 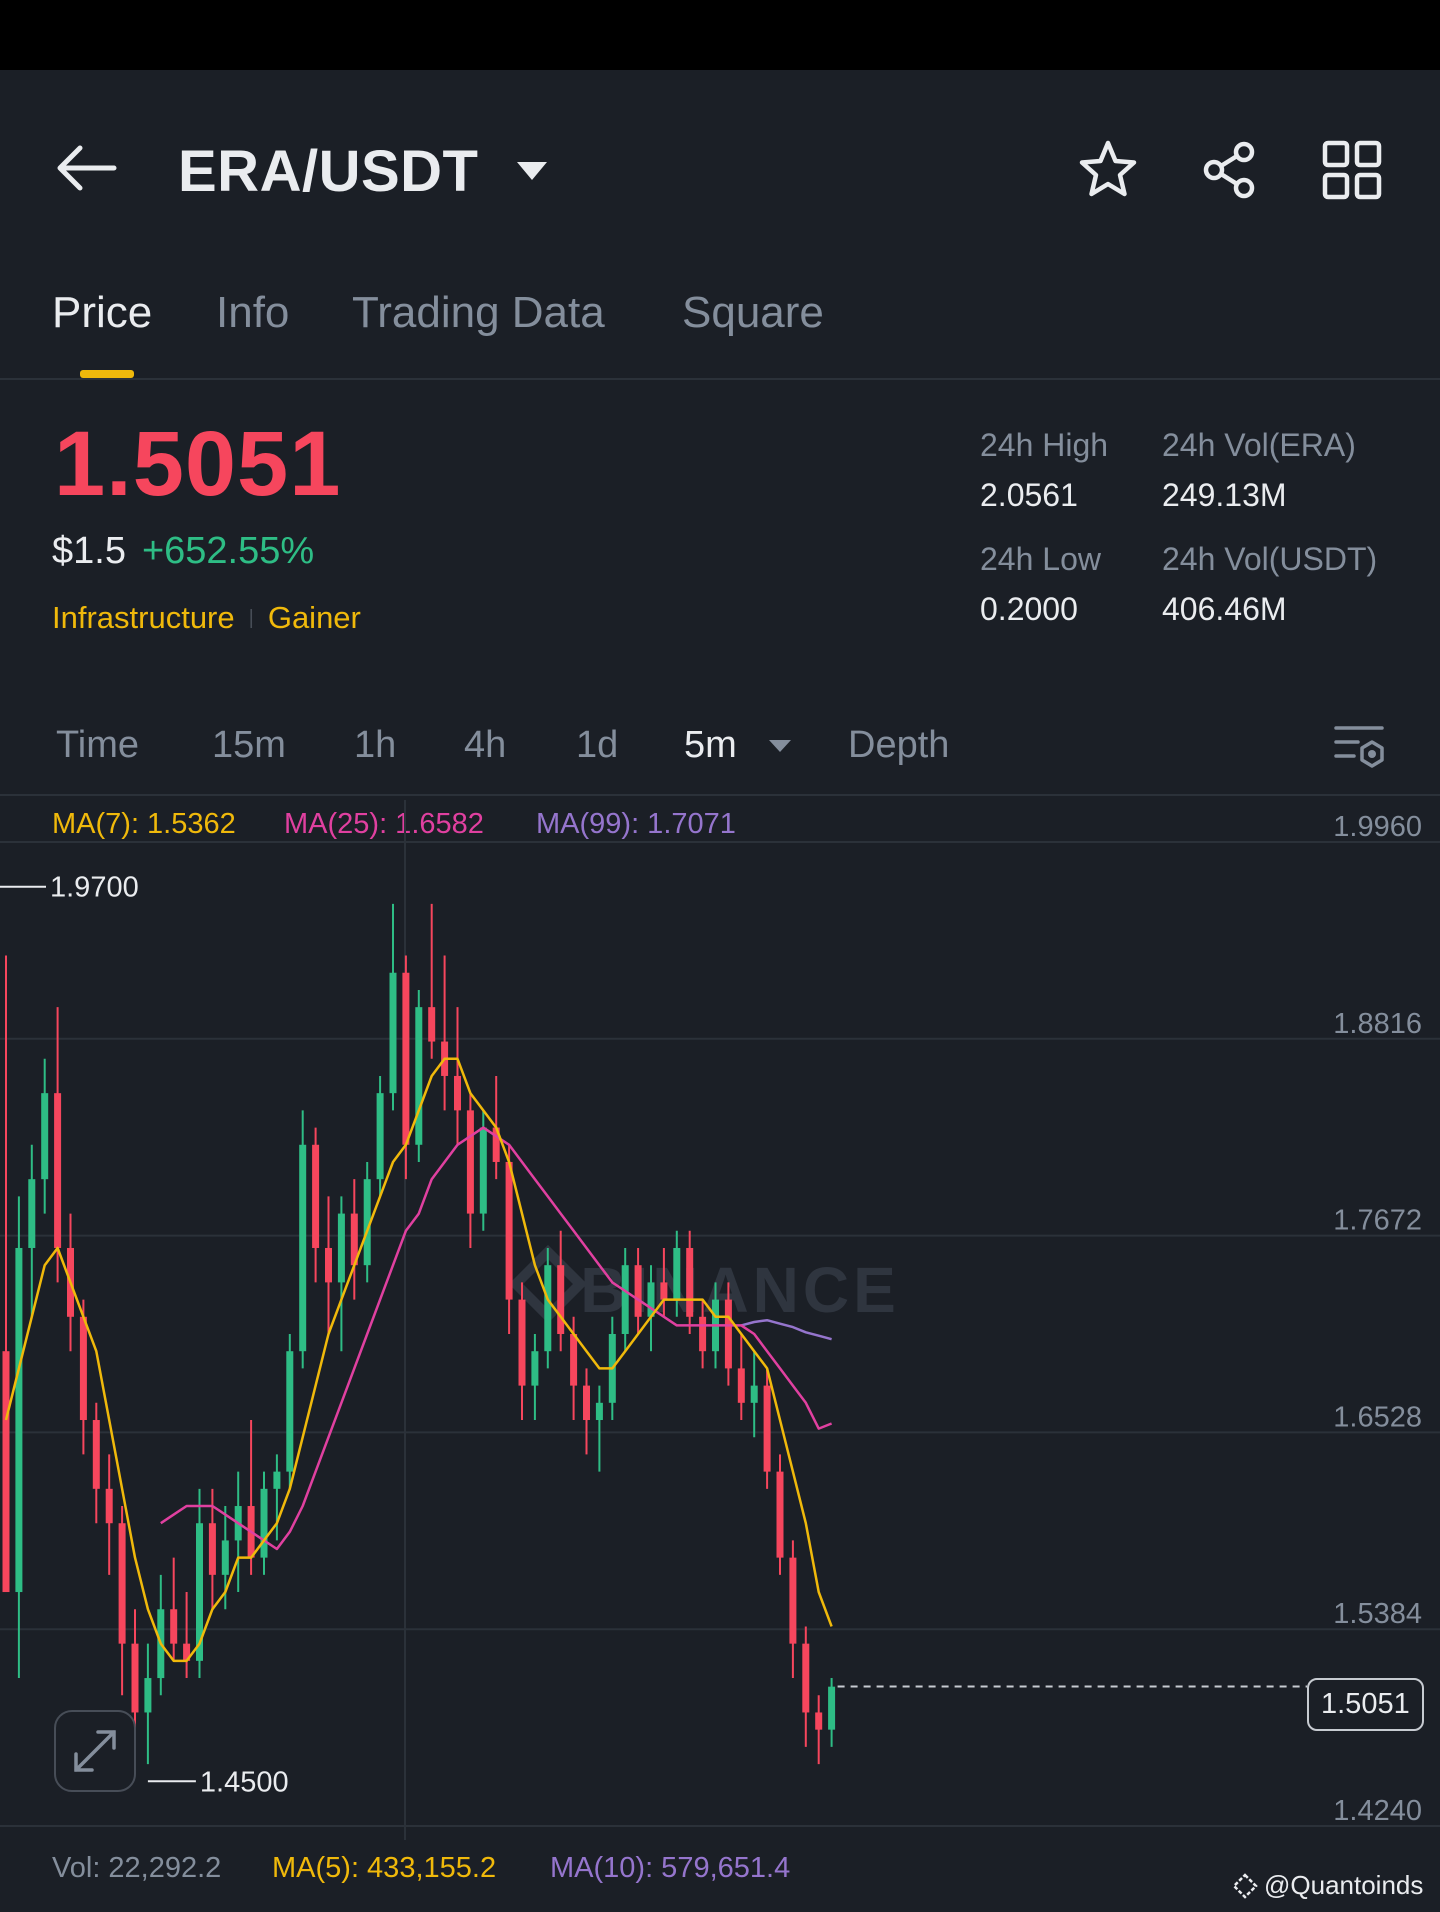 I want to click on tf-depth: Depth, so click(x=898, y=745).